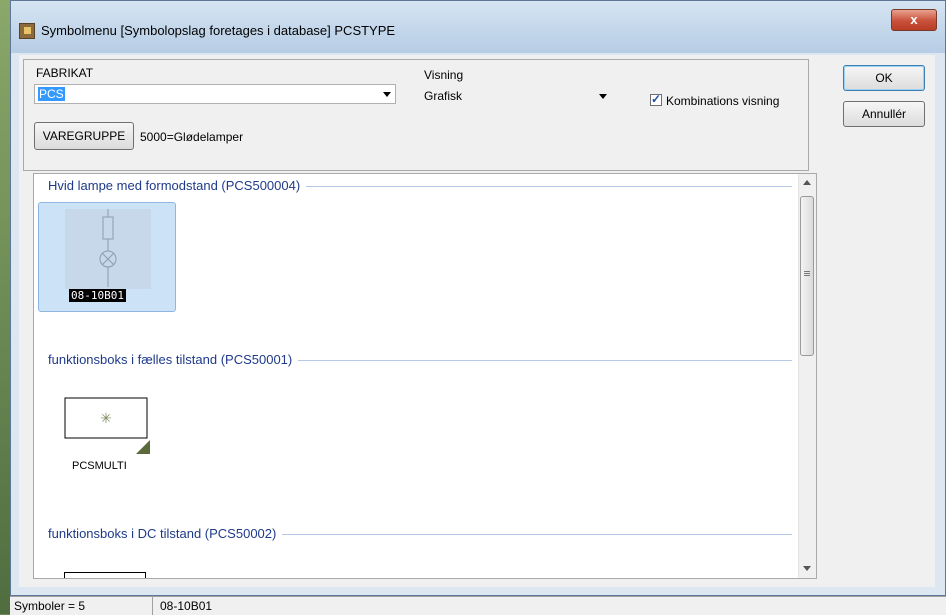 Image resolution: width=946 pixels, height=615 pixels. I want to click on symbol-caption: PCSMULTI, so click(99, 466).